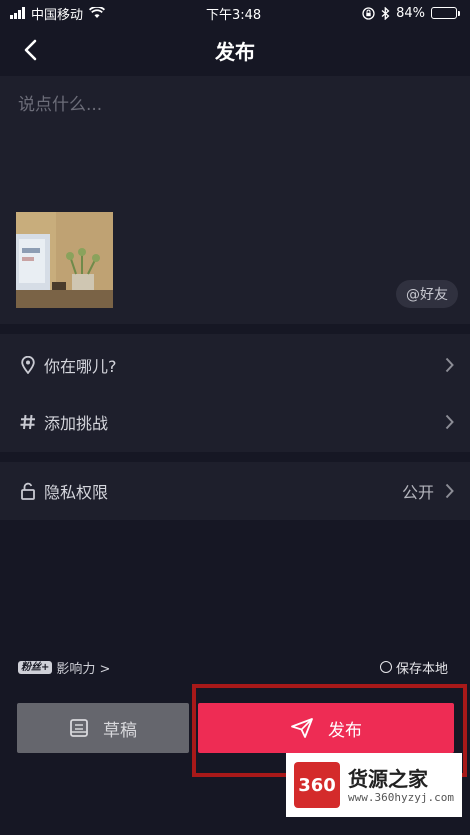 The width and height of the screenshot is (470, 835). I want to click on status-right: 84%, so click(411, 13).